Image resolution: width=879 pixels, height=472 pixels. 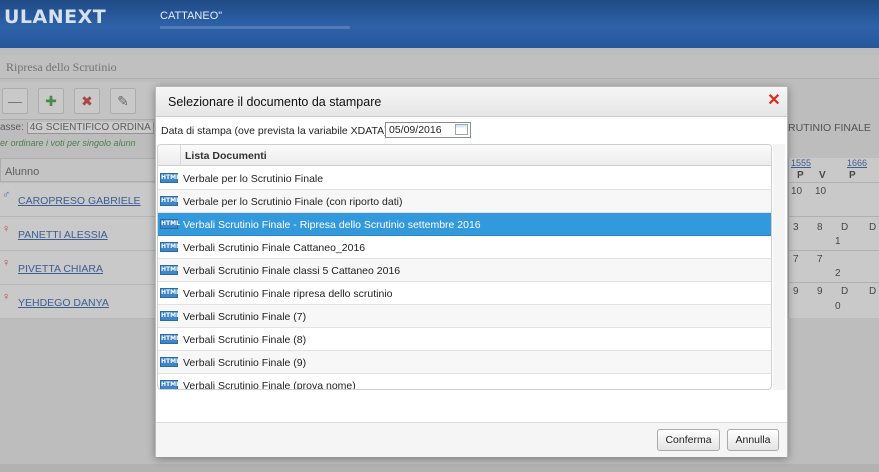 What do you see at coordinates (688, 440) in the screenshot?
I see `confirm-button: Conferma` at bounding box center [688, 440].